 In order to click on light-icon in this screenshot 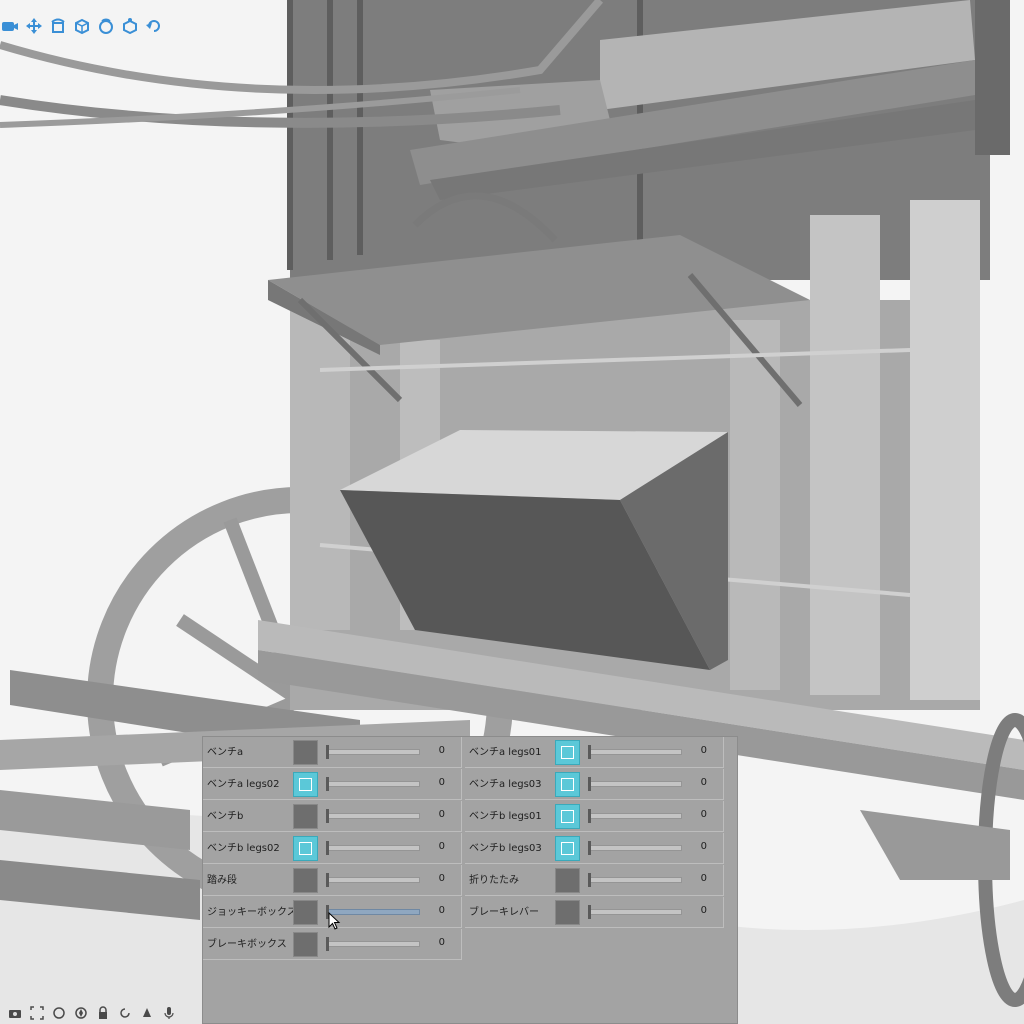, I will do `click(147, 1013)`.